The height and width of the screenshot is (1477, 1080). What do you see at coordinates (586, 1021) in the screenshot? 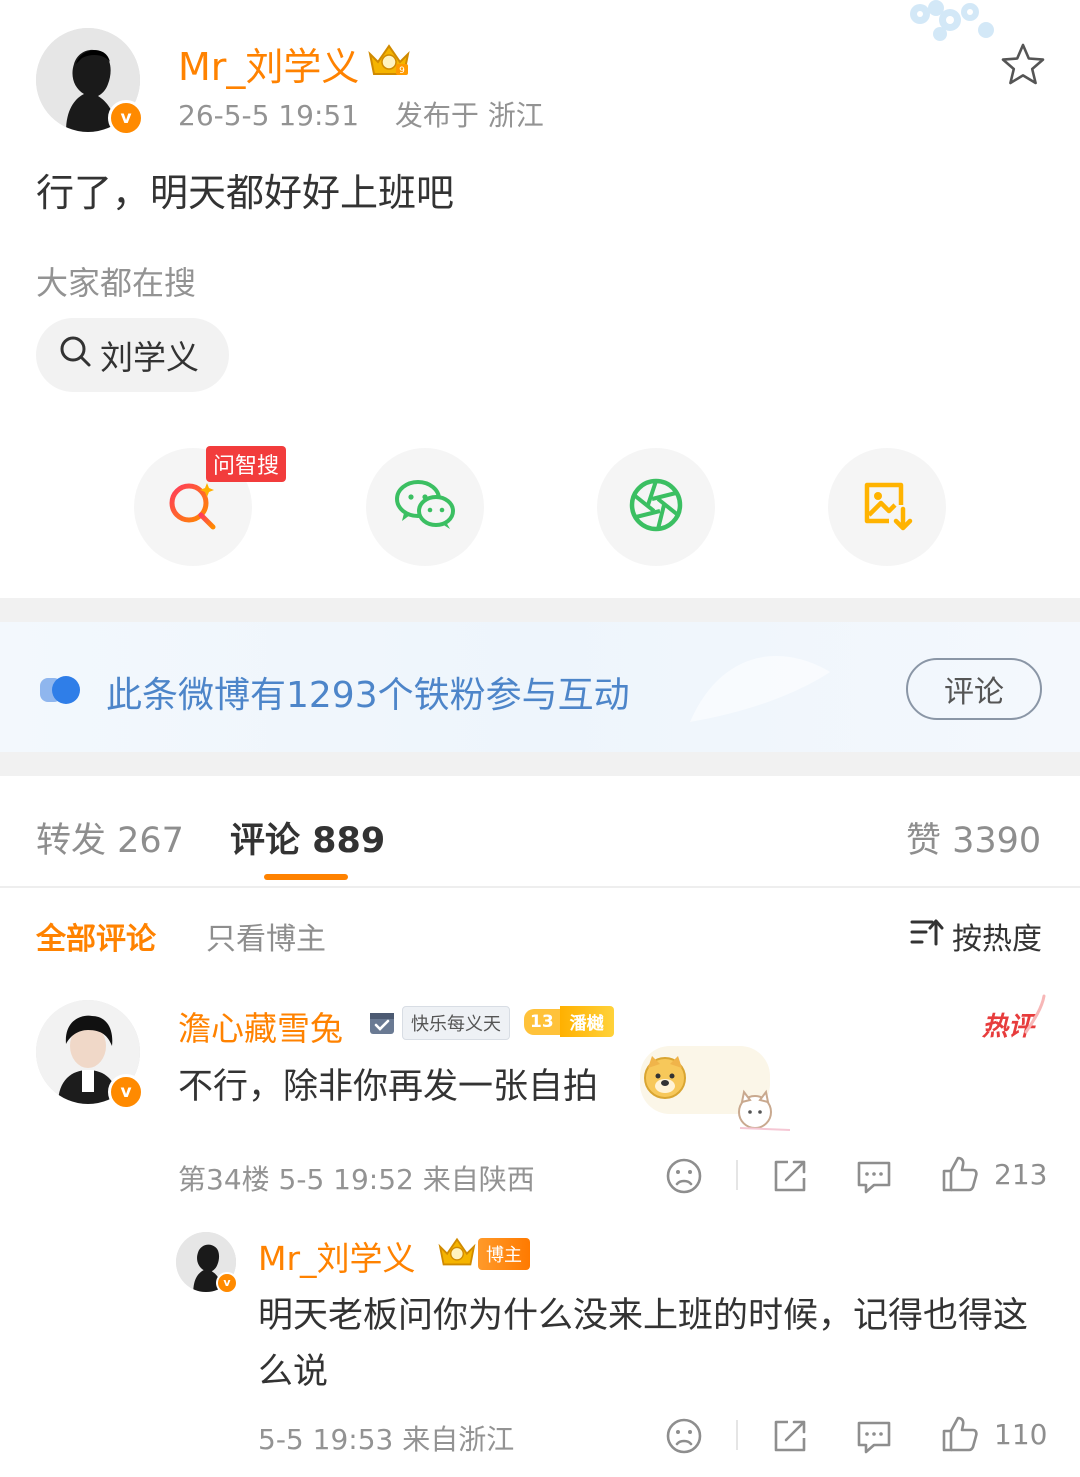
I see `fan-level-tag: 潘樾` at bounding box center [586, 1021].